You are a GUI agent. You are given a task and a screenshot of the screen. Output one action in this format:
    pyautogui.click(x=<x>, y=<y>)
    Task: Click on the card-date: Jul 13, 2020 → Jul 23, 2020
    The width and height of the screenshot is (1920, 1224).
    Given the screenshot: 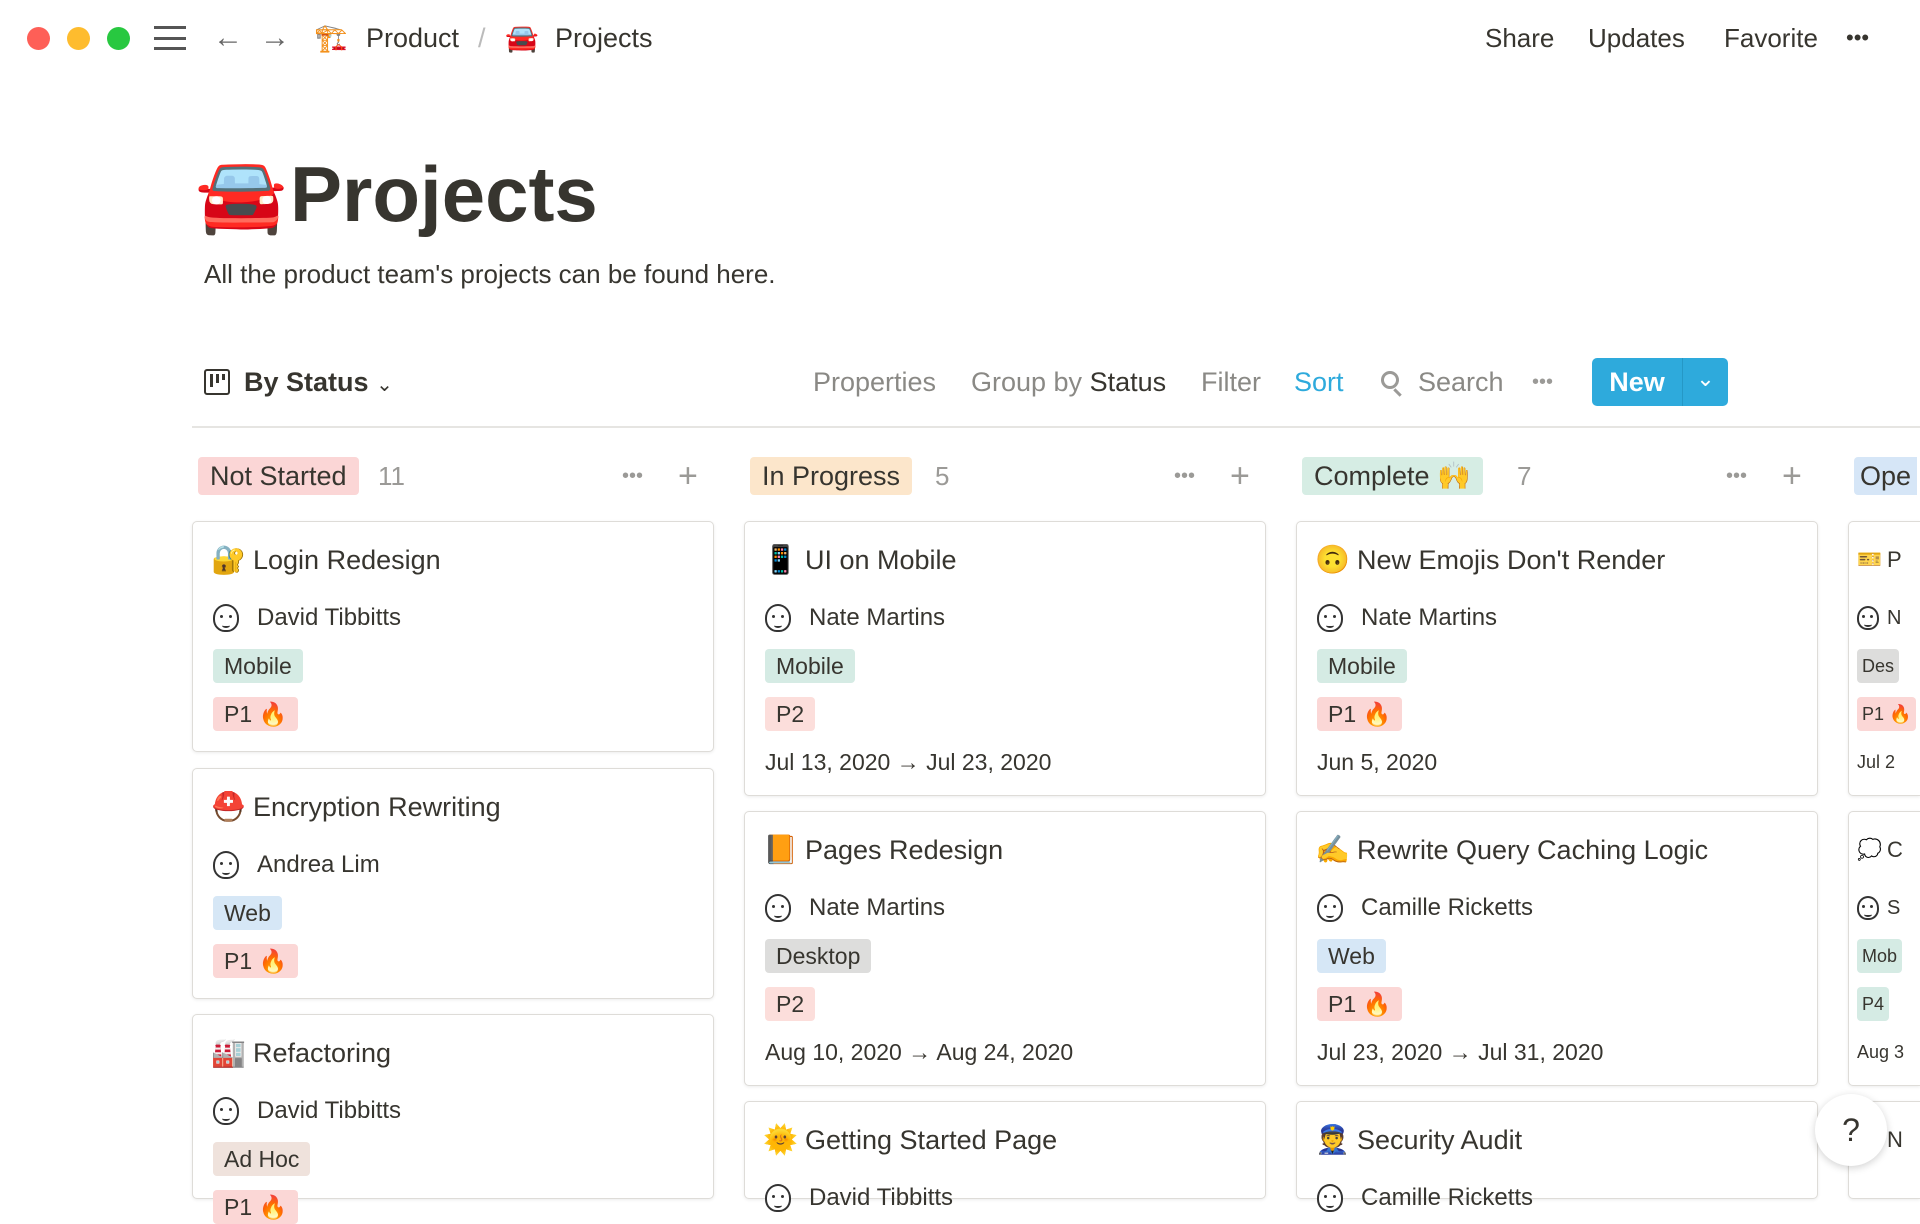 What is the action you would take?
    pyautogui.click(x=908, y=762)
    